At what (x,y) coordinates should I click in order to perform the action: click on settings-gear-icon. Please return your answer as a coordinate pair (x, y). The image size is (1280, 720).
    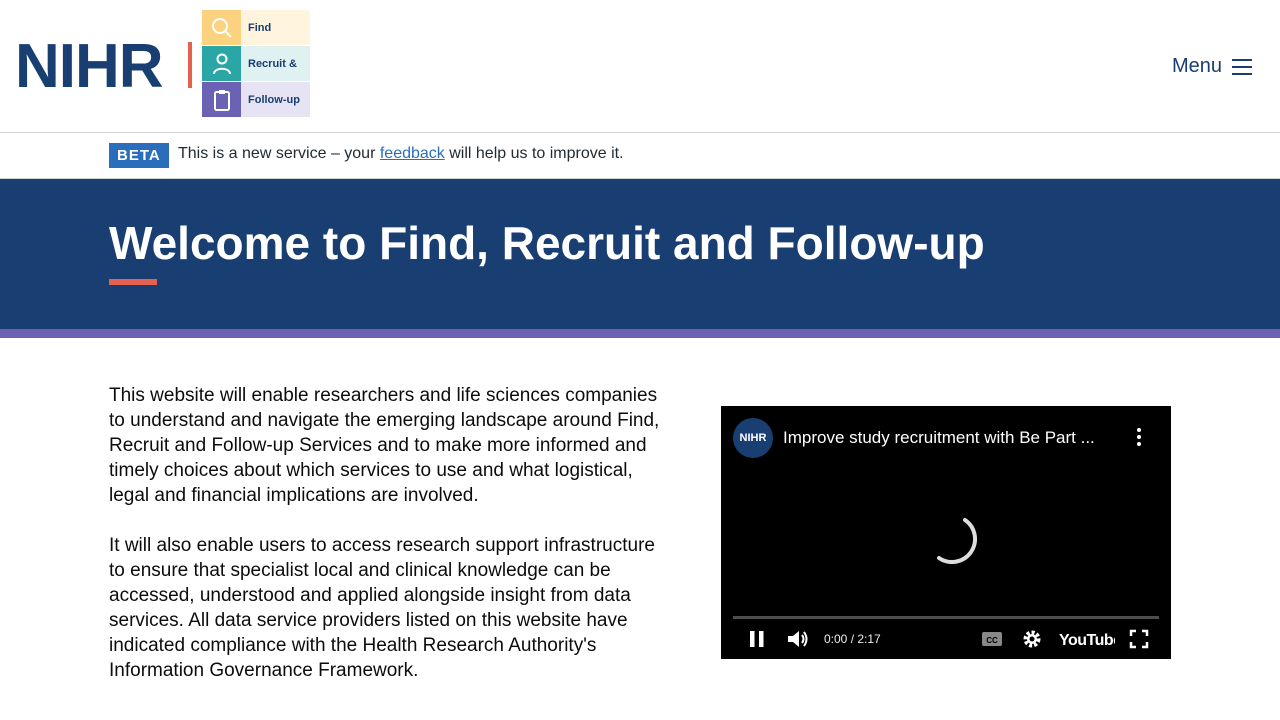
    Looking at the image, I should click on (1032, 639).